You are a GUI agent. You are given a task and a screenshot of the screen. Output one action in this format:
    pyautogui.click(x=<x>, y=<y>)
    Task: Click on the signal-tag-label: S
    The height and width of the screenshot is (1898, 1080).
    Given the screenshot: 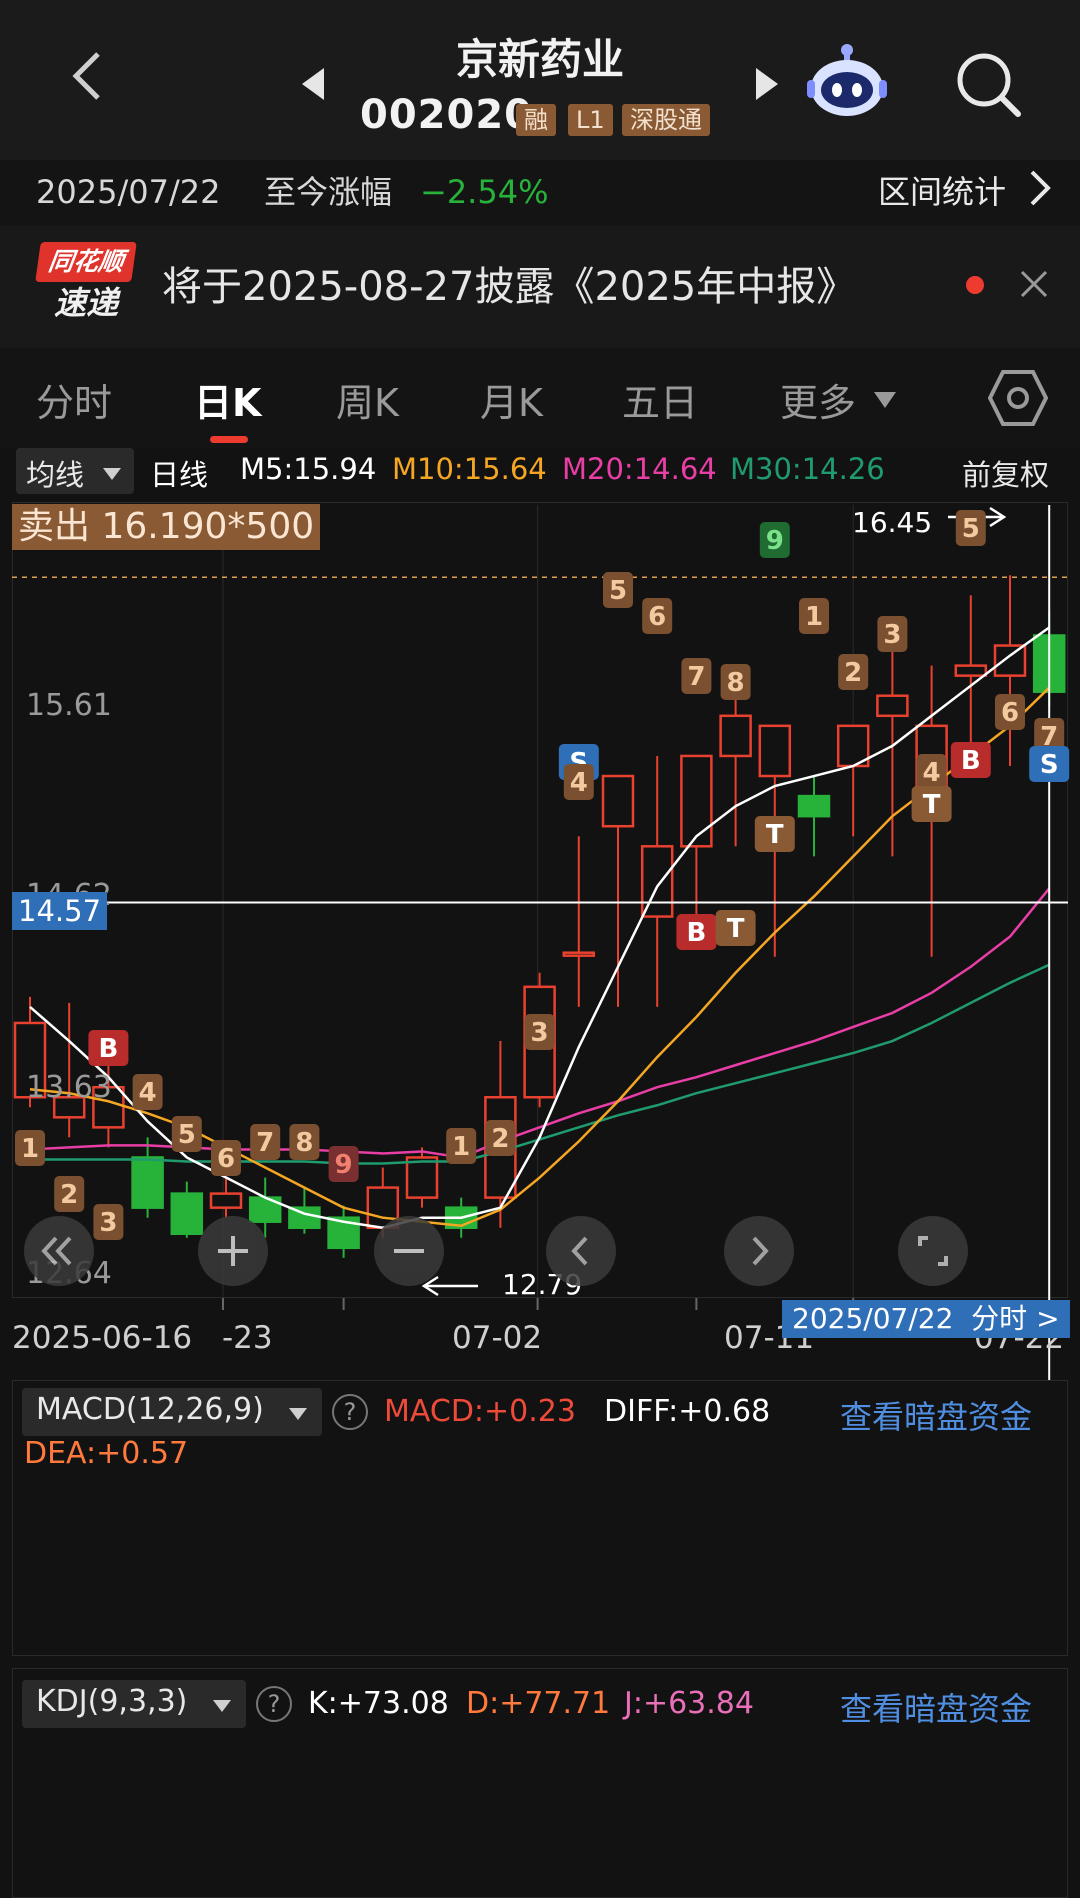 What is the action you would take?
    pyautogui.click(x=1049, y=765)
    